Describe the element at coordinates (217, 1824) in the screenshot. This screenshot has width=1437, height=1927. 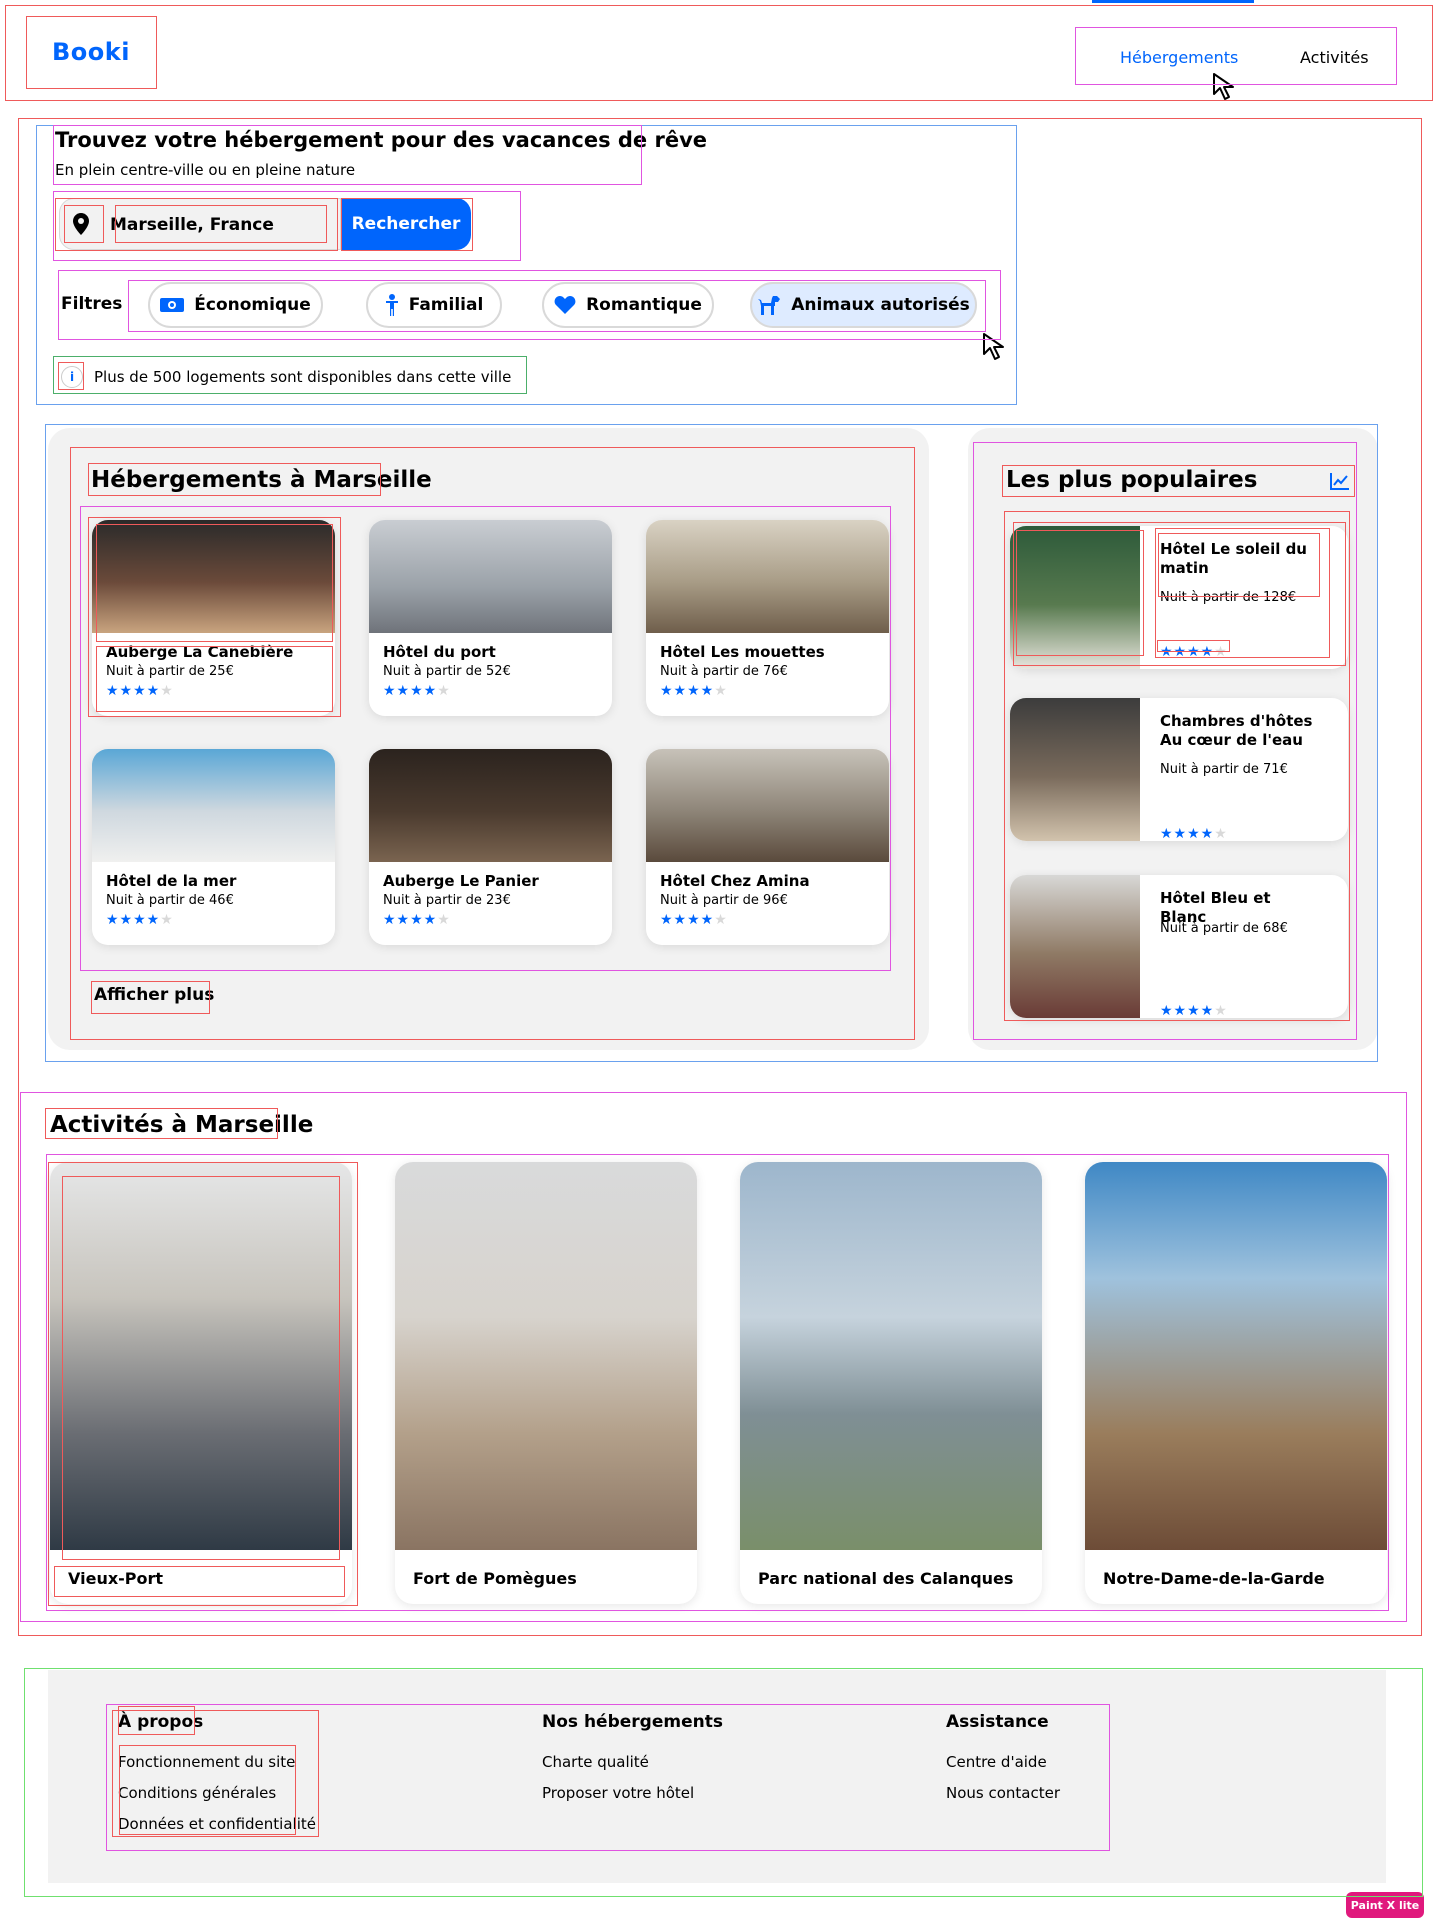
I see `footer-link: Données et confidentialité` at that location.